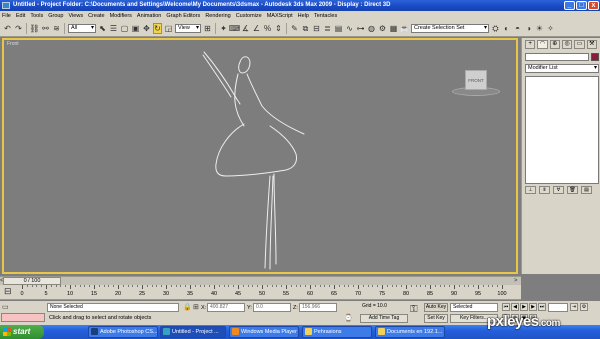 This screenshot has height=339, width=600. I want to click on redo-icon: ↷, so click(18, 28).